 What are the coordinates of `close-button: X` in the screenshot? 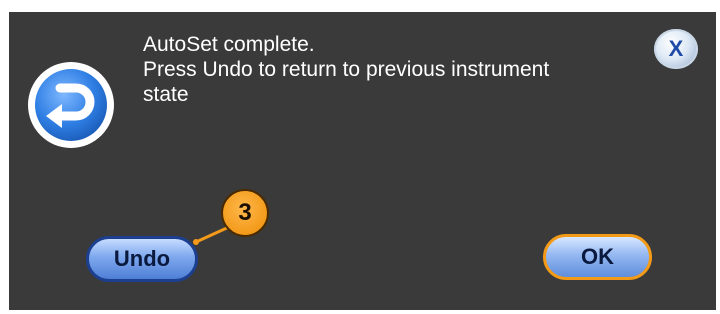 It's located at (676, 49).